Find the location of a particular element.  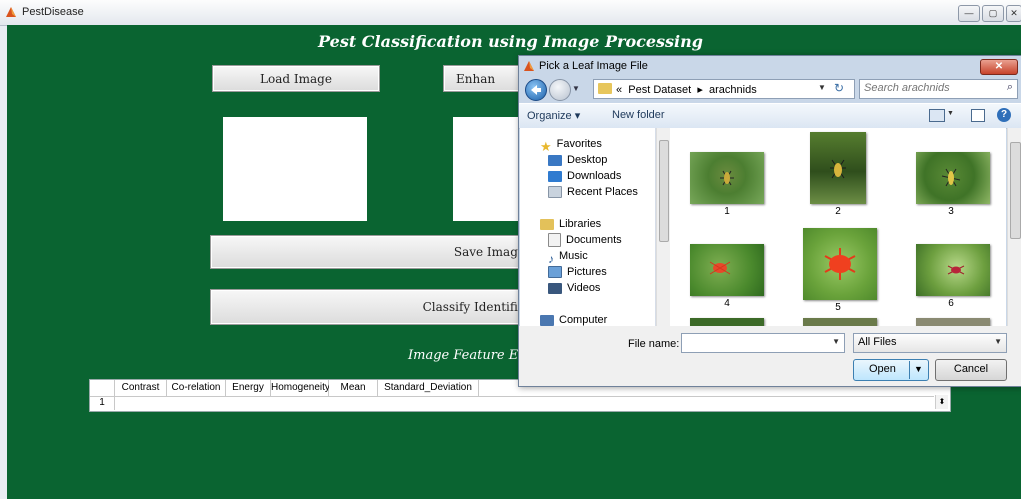

cancel-button-label: Cancel is located at coordinates (971, 369).